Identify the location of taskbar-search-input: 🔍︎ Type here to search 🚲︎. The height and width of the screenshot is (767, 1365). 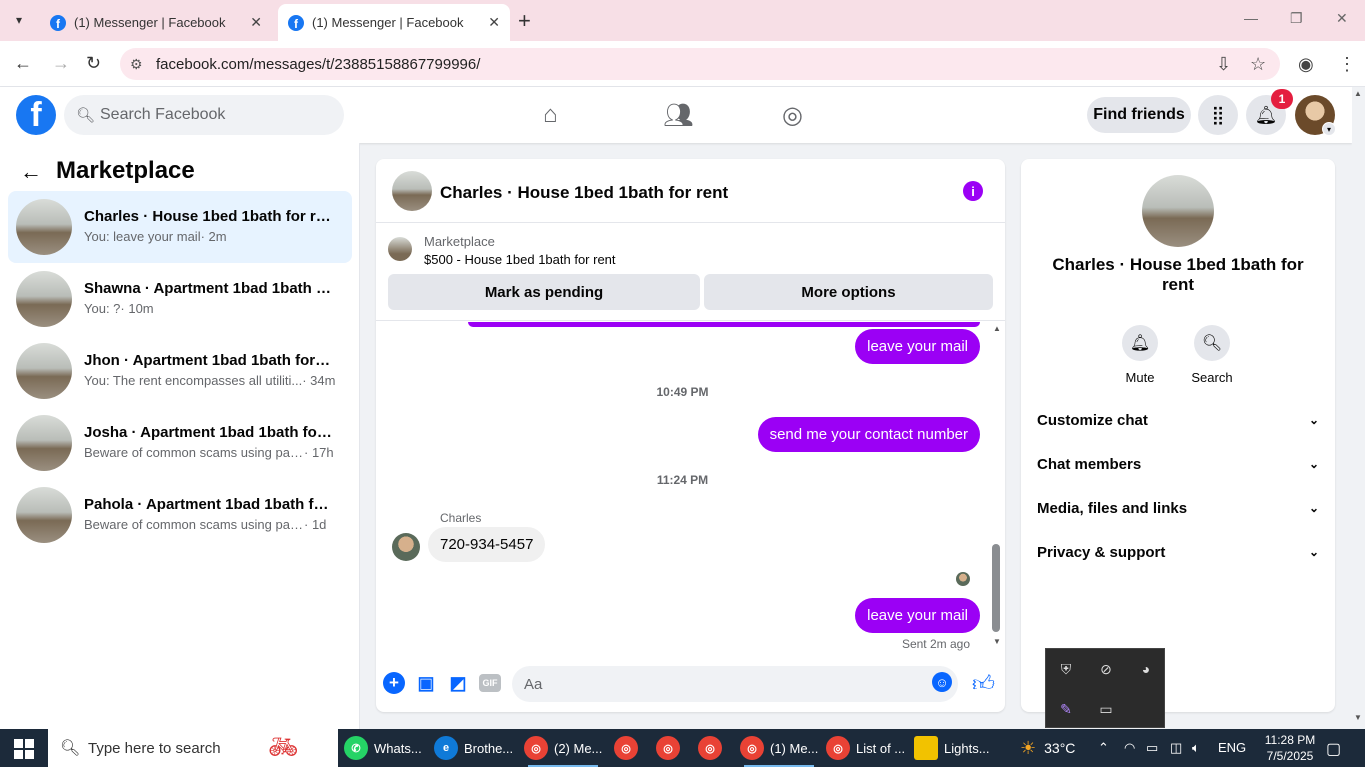
(193, 748).